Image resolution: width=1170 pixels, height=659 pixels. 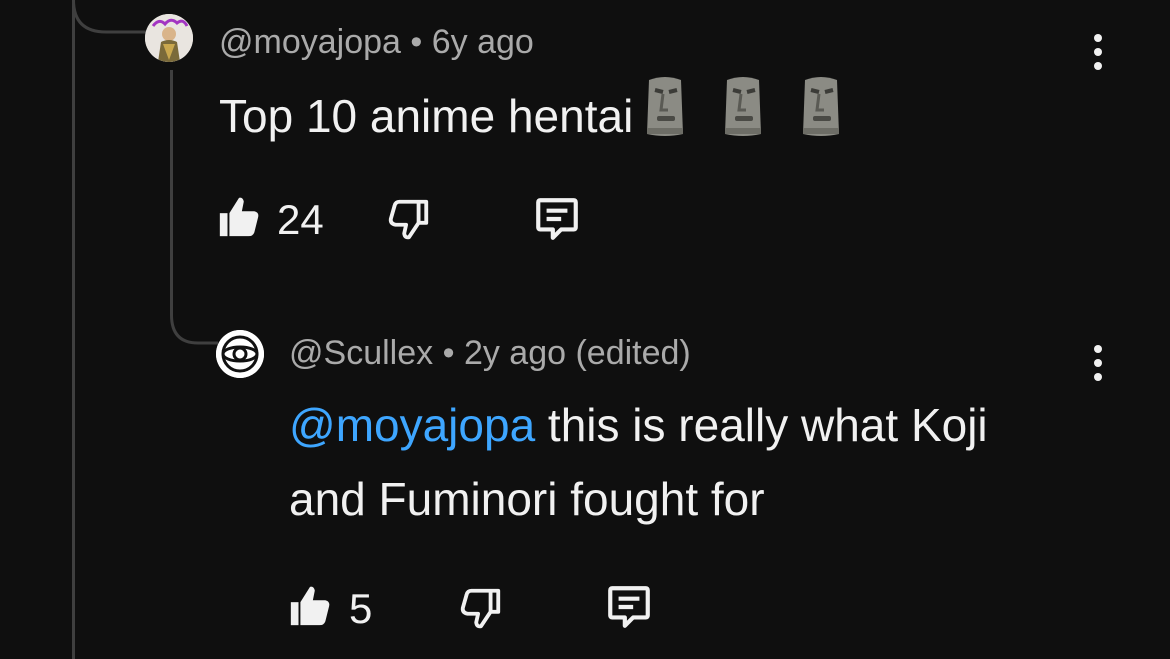 What do you see at coordinates (361, 353) in the screenshot?
I see `reply-author: @Scullex` at bounding box center [361, 353].